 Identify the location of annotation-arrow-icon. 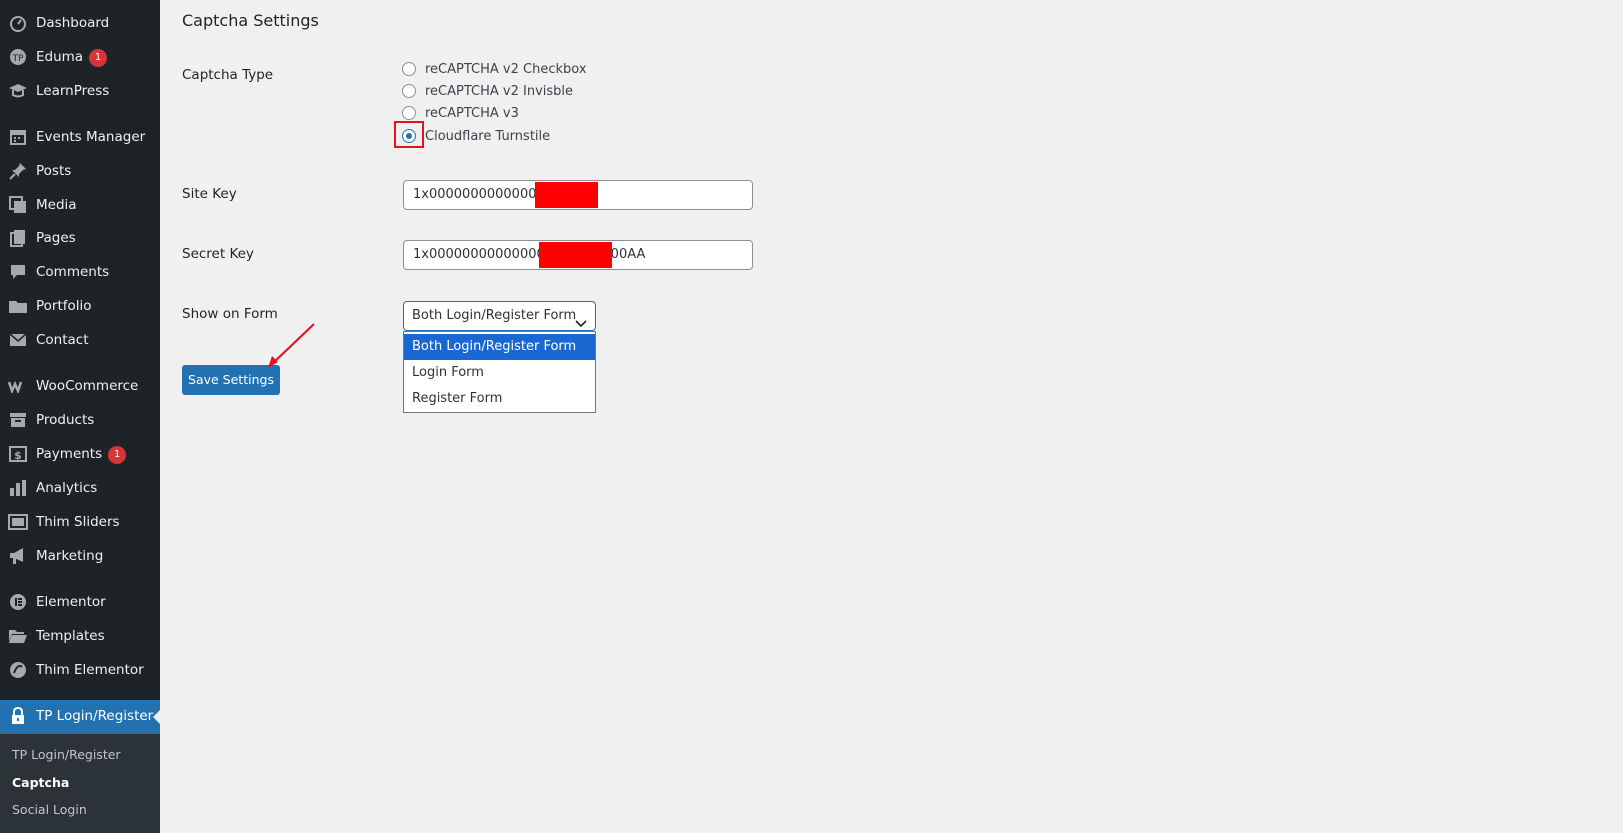
(291, 345).